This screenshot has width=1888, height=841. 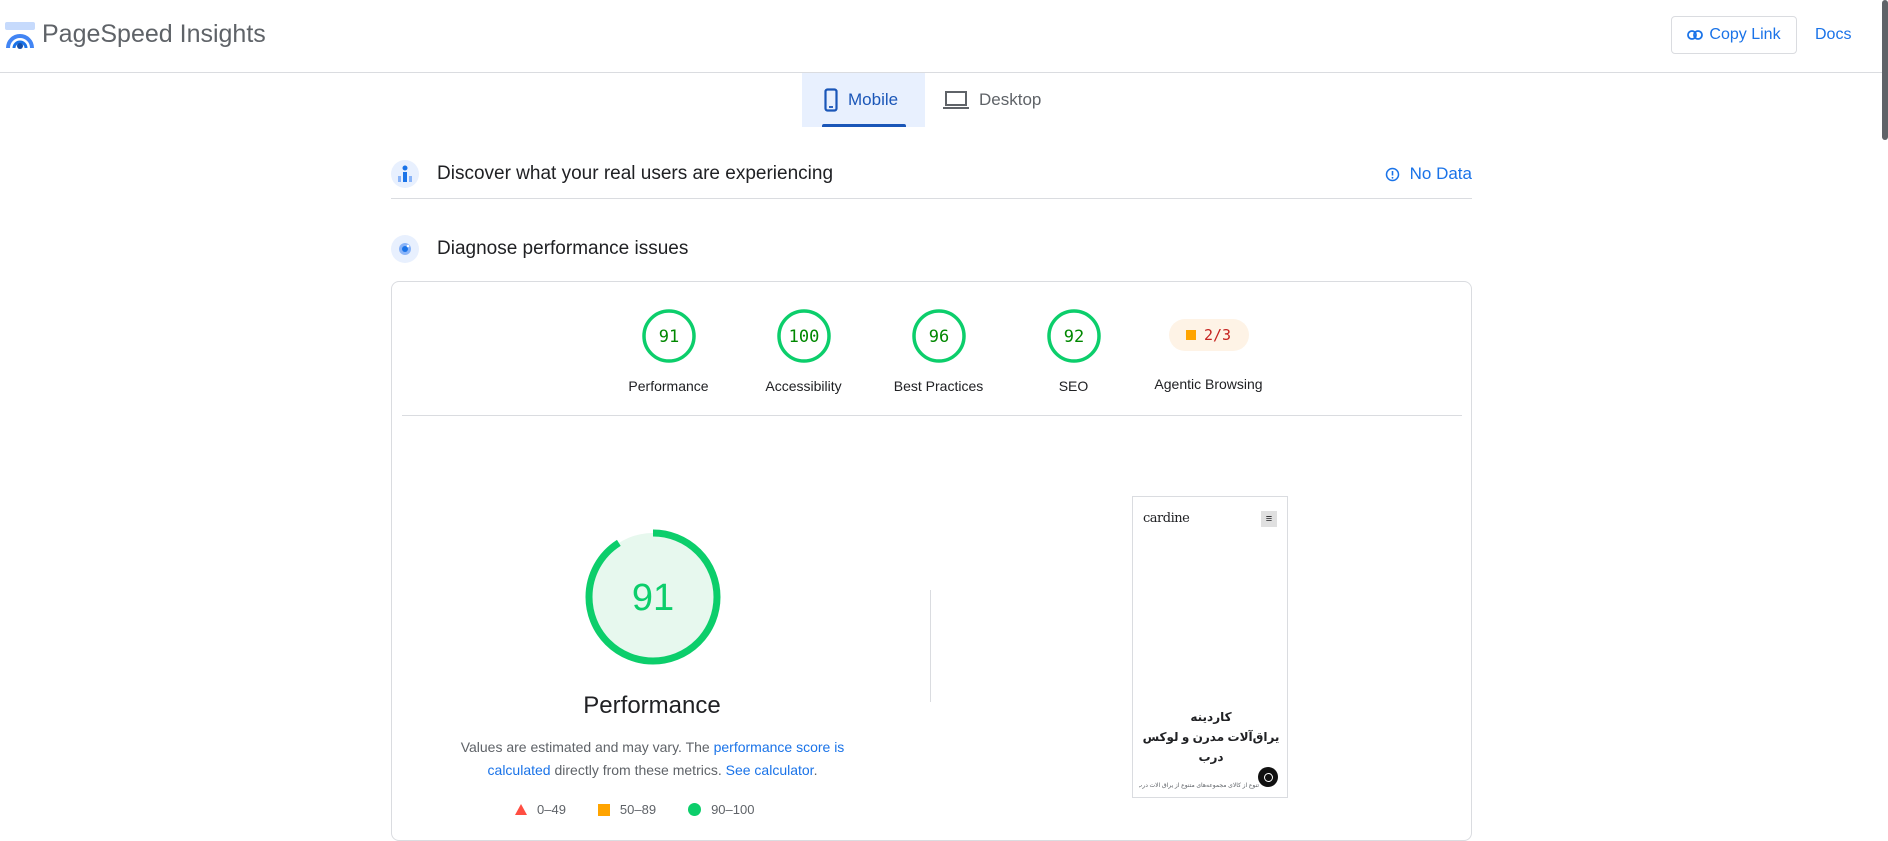 I want to click on gauge-score: 2/3, so click(x=1217, y=335).